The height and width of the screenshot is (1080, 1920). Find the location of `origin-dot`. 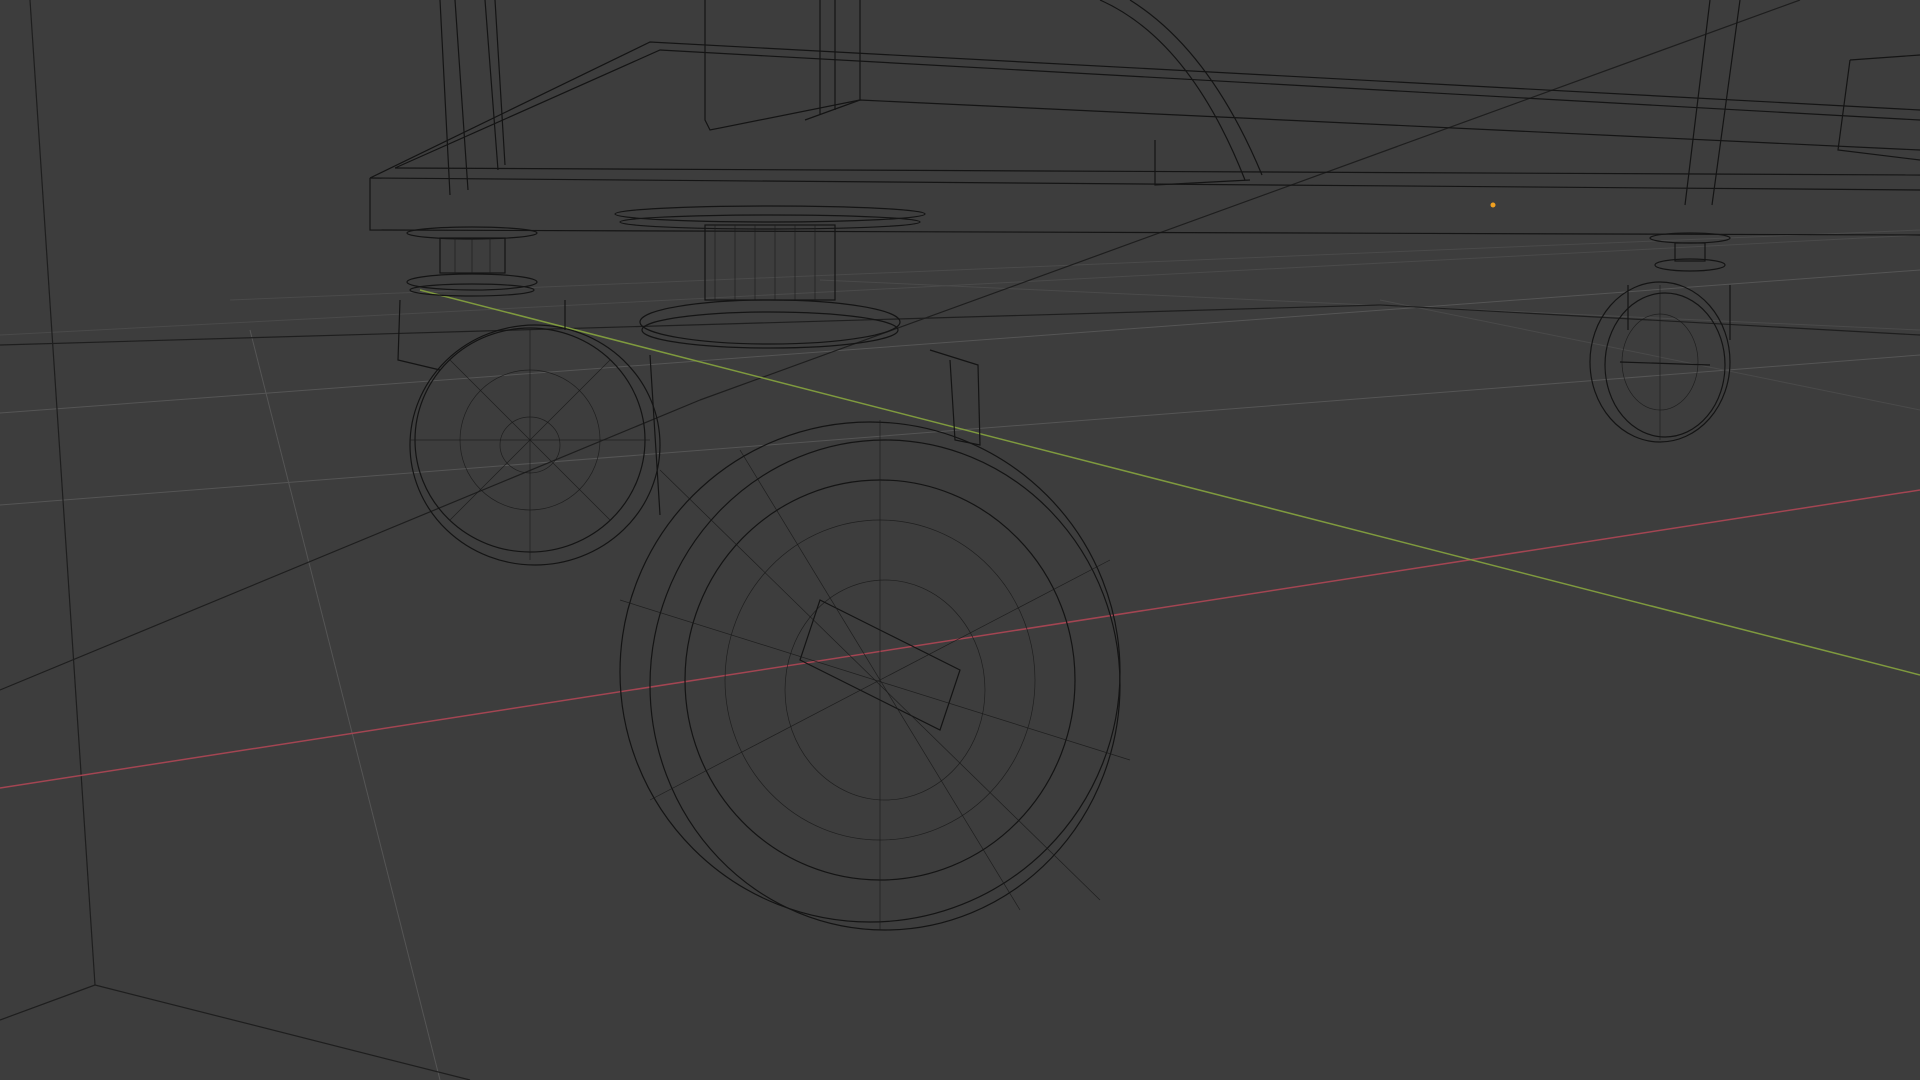

origin-dot is located at coordinates (1493, 205).